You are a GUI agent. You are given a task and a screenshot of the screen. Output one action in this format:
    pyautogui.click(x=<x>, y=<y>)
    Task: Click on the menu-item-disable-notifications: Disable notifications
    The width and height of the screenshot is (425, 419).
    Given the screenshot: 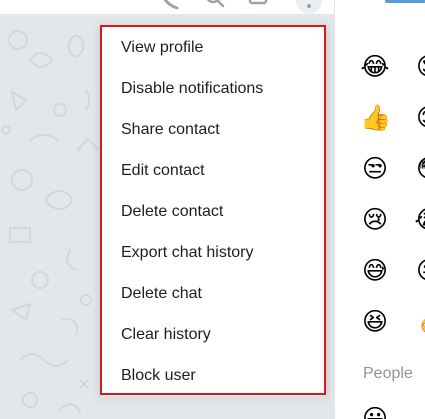 What is the action you would take?
    pyautogui.click(x=213, y=88)
    